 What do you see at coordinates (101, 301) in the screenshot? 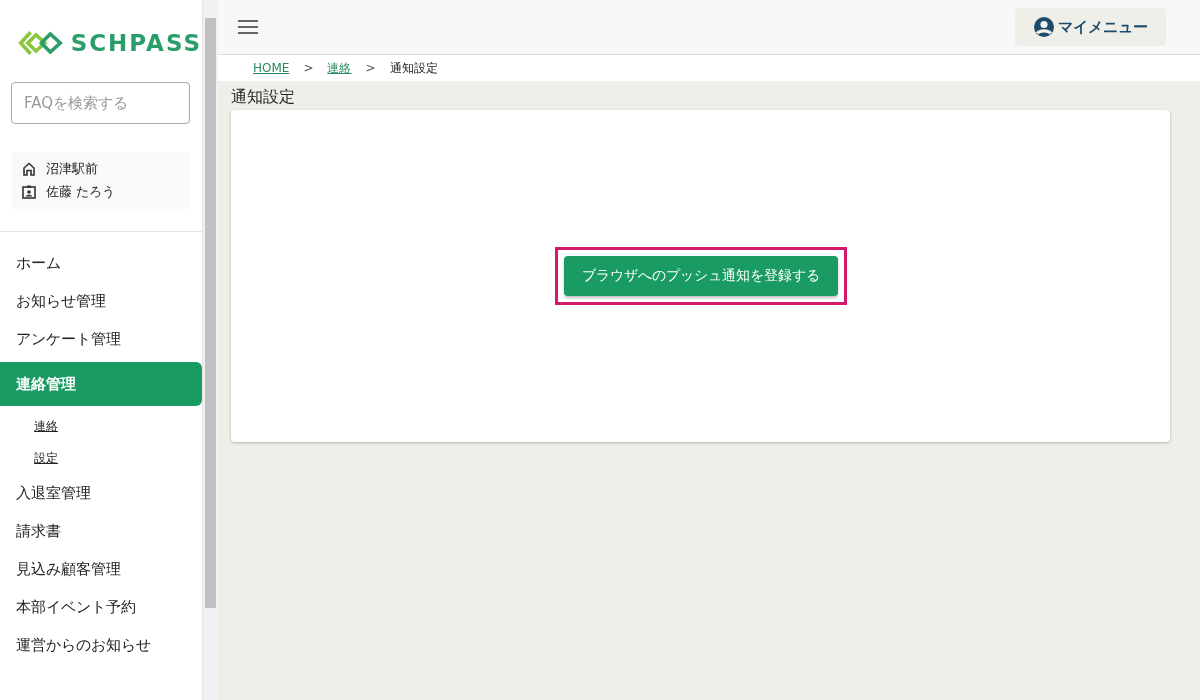
I see `sidebar-item: お知らせ管理` at bounding box center [101, 301].